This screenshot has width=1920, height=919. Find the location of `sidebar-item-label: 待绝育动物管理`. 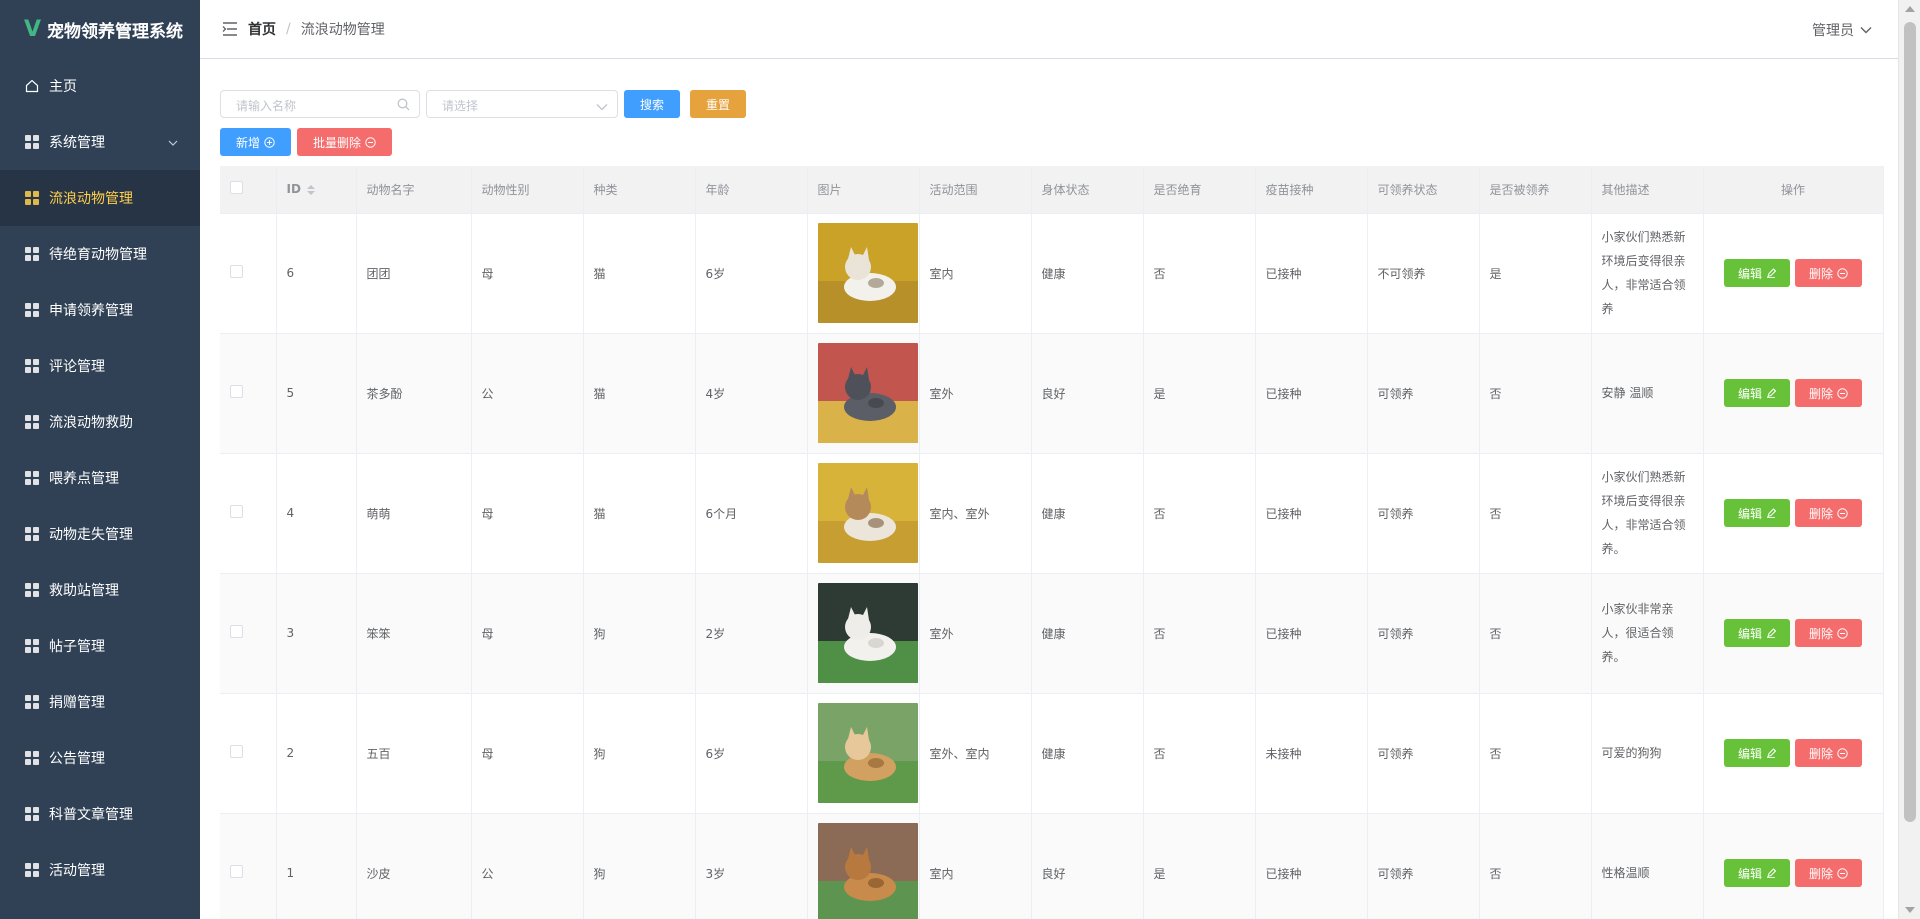

sidebar-item-label: 待绝育动物管理 is located at coordinates (98, 255).